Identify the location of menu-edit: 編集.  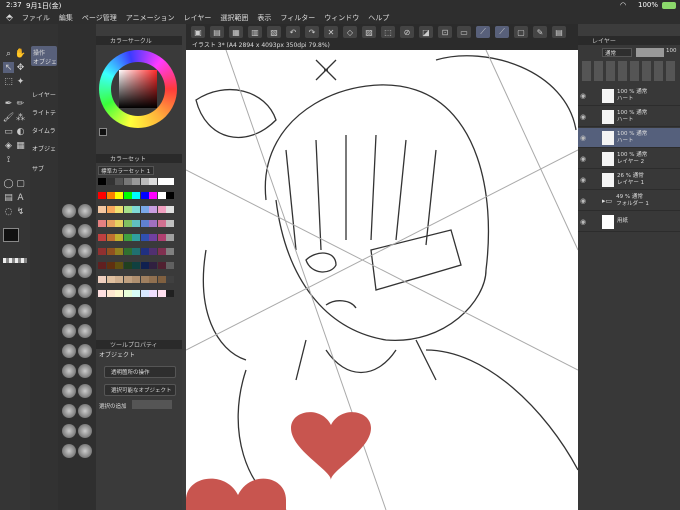
(66, 18).